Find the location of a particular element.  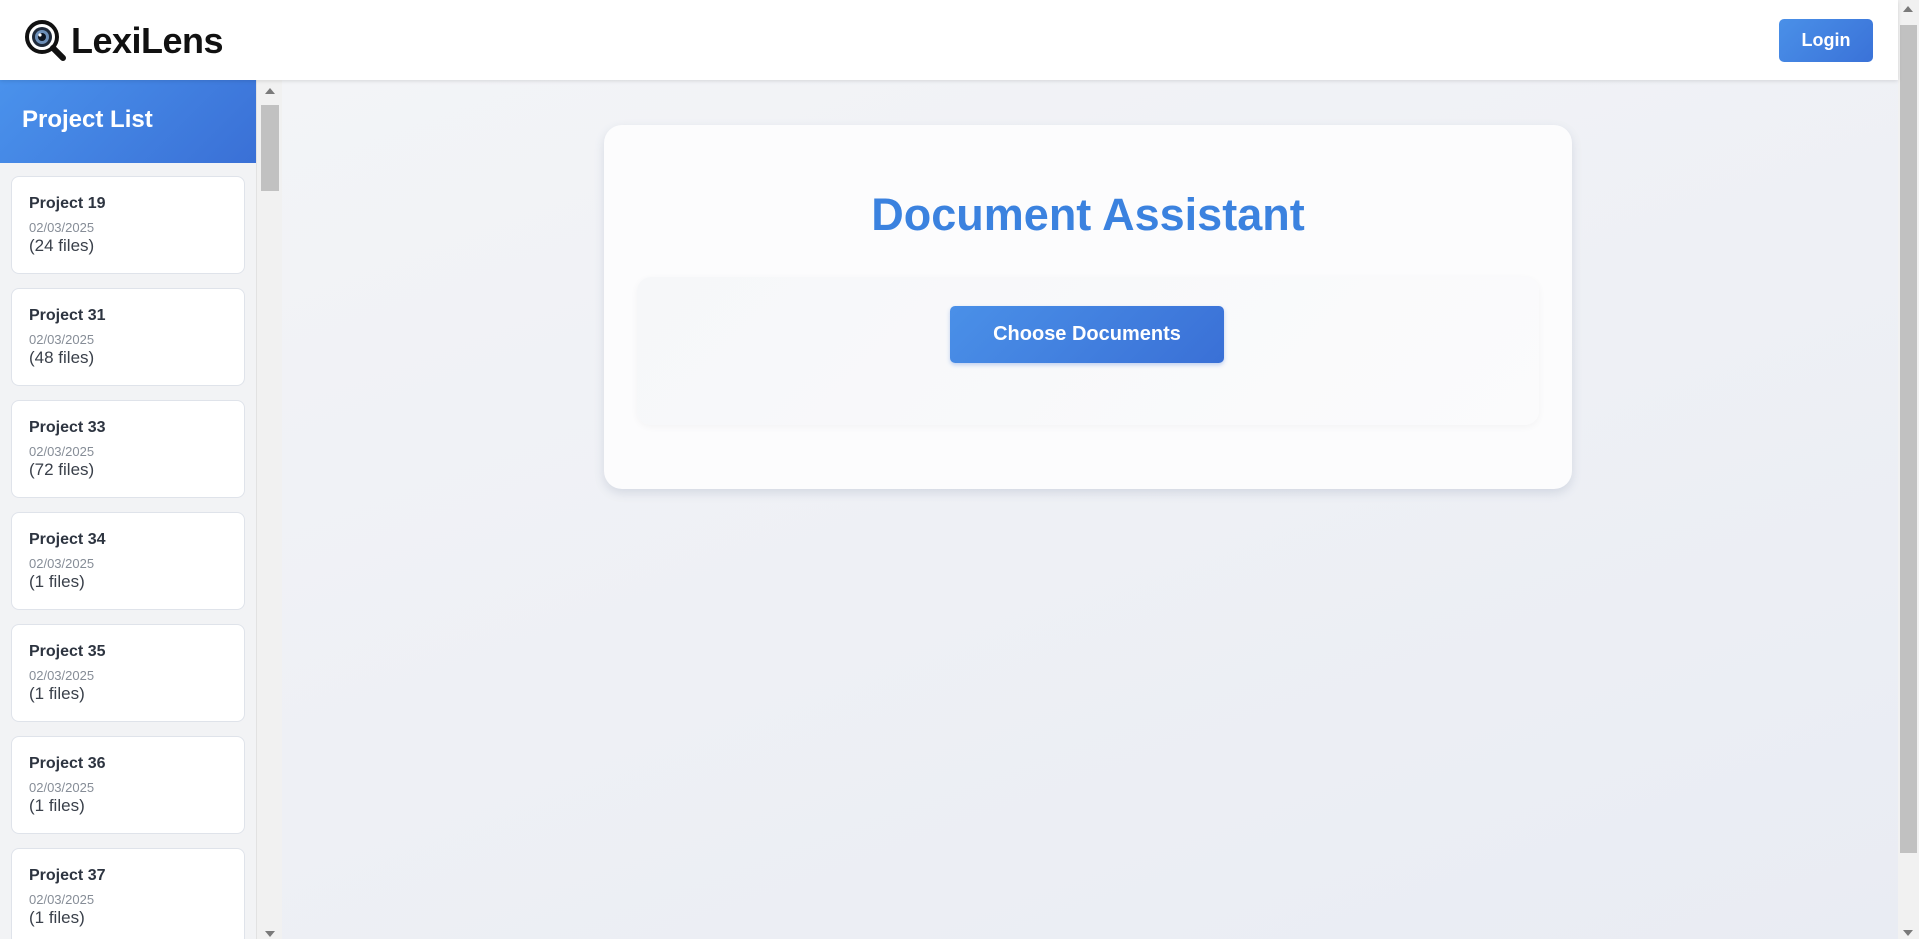

sidebar-header: Project List is located at coordinates (128, 121).